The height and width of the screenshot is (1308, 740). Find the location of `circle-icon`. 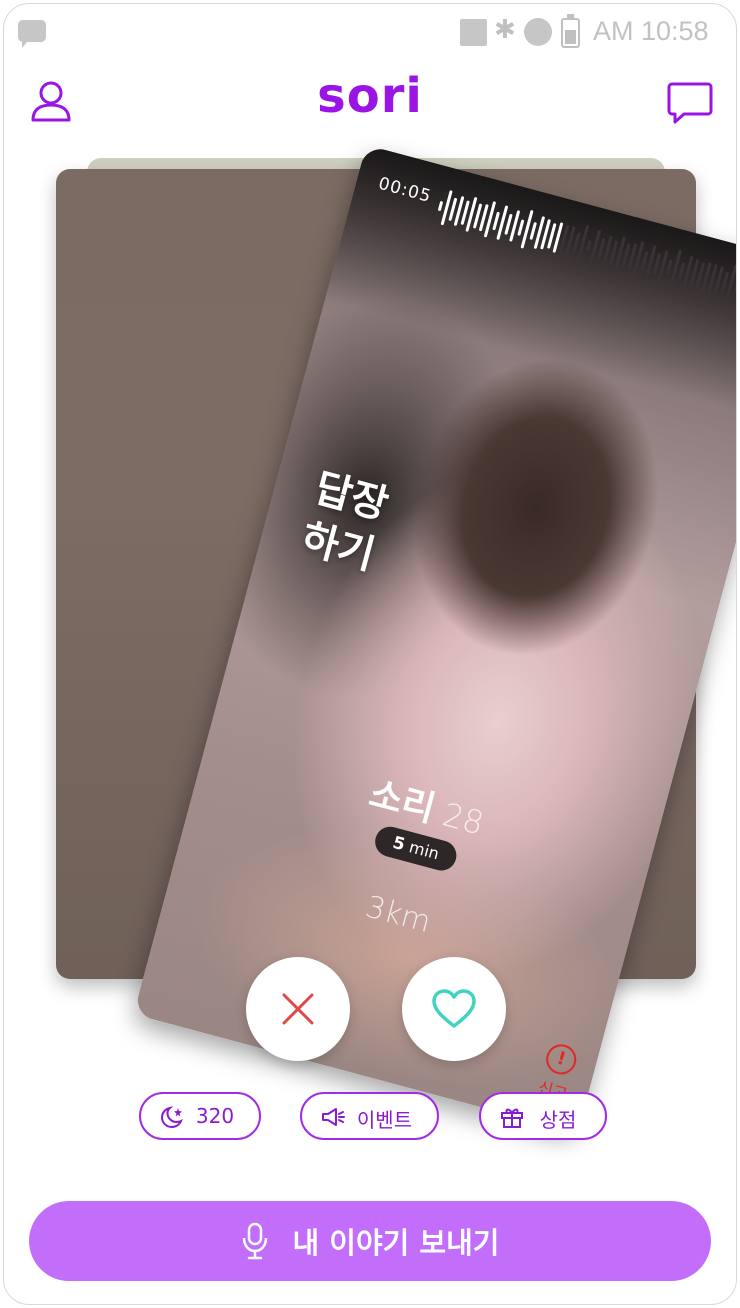

circle-icon is located at coordinates (538, 32).